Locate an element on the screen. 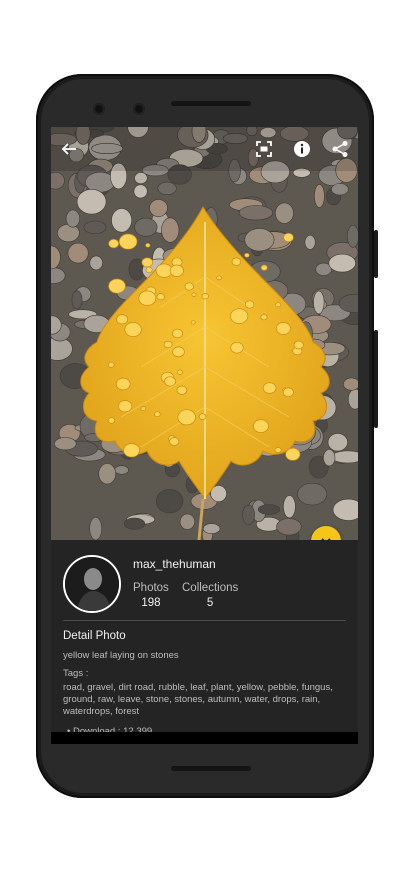 The image size is (412, 870). tags-label: Tags : is located at coordinates (76, 673).